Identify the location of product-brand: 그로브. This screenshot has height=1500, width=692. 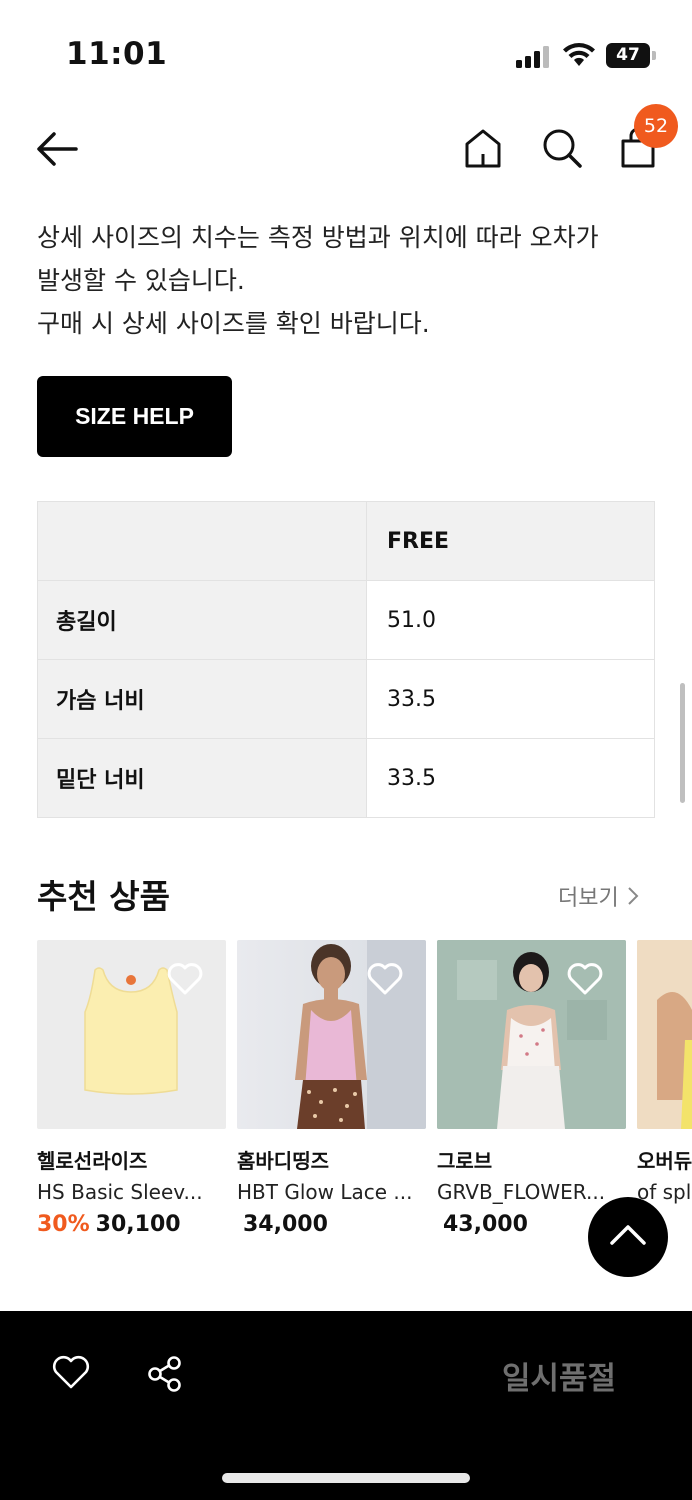
(465, 1161).